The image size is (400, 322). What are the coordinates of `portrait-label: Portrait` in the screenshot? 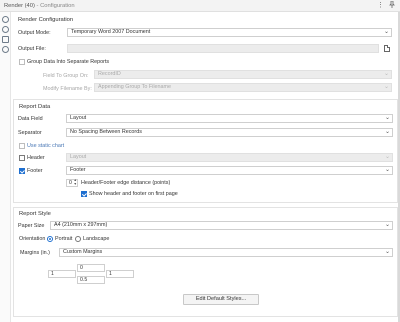 It's located at (64, 239).